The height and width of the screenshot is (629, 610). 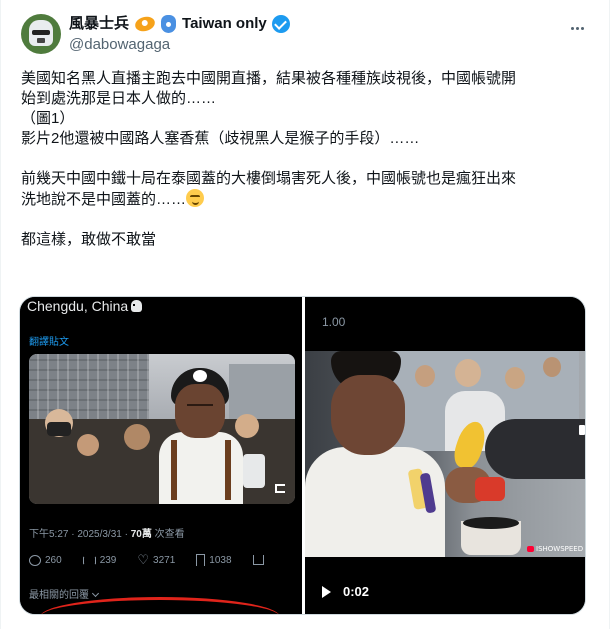 What do you see at coordinates (179, 24) in the screenshot?
I see `author-name-row: 風暴士兵 Taiwan only` at bounding box center [179, 24].